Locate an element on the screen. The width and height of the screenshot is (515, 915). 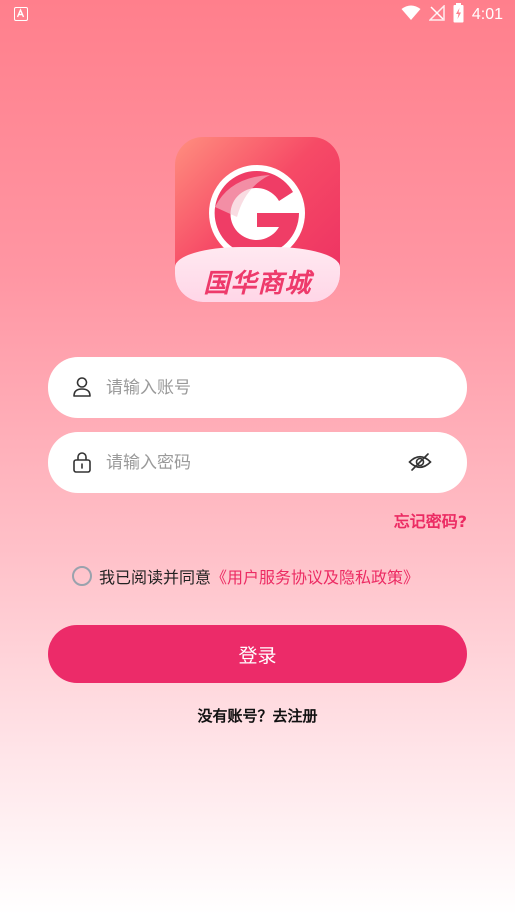
status-time: 4:01 is located at coordinates (487, 14).